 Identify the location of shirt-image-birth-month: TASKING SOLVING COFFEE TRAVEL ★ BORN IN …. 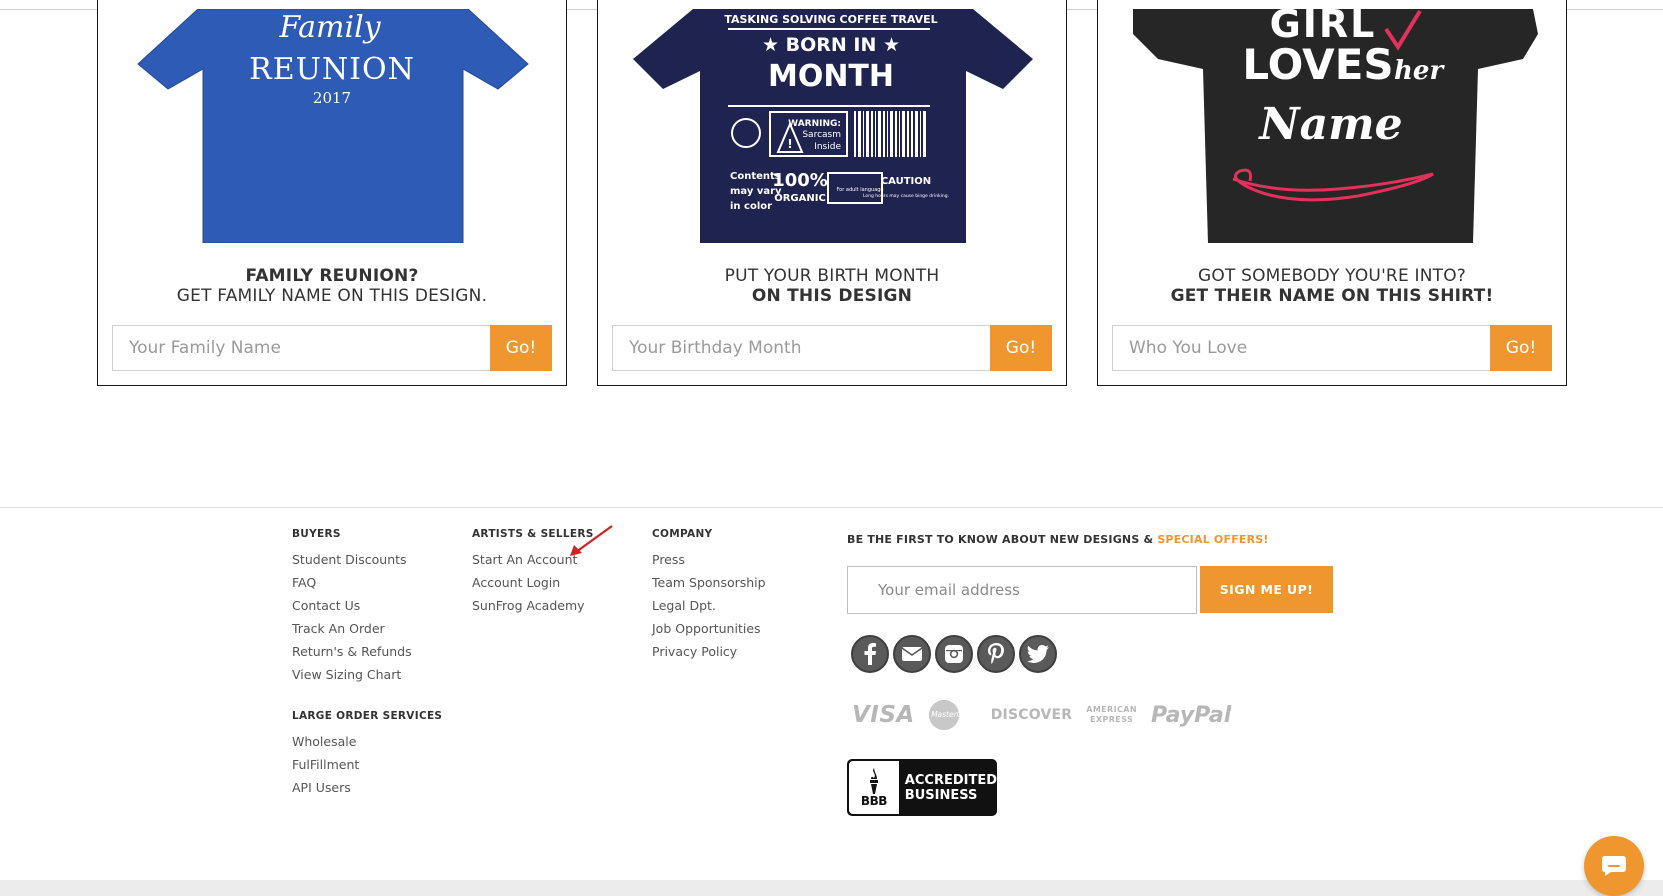
(833, 126).